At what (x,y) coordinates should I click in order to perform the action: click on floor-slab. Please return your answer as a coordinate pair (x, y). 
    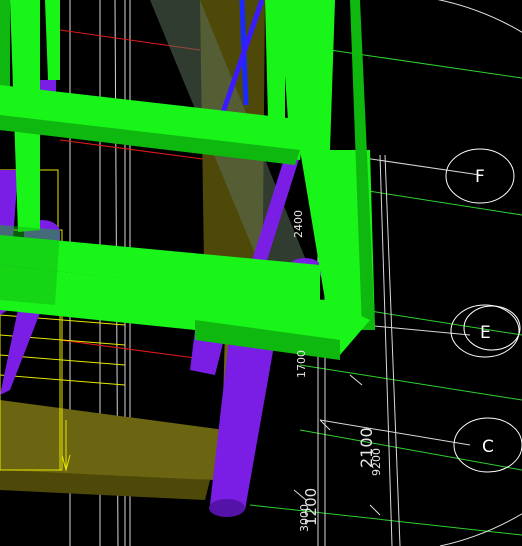
    Looking at the image, I should click on (112, 440).